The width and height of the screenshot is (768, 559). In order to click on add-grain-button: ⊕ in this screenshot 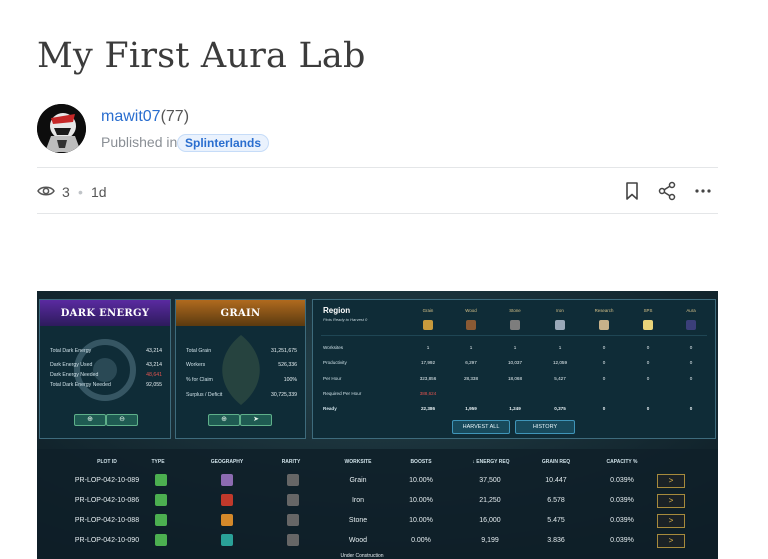, I will do `click(224, 420)`.